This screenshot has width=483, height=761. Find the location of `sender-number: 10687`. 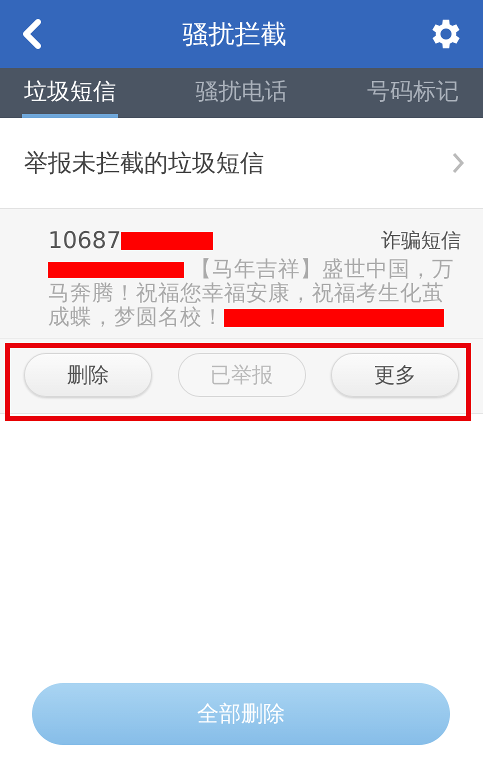

sender-number: 10687 is located at coordinates (85, 241).